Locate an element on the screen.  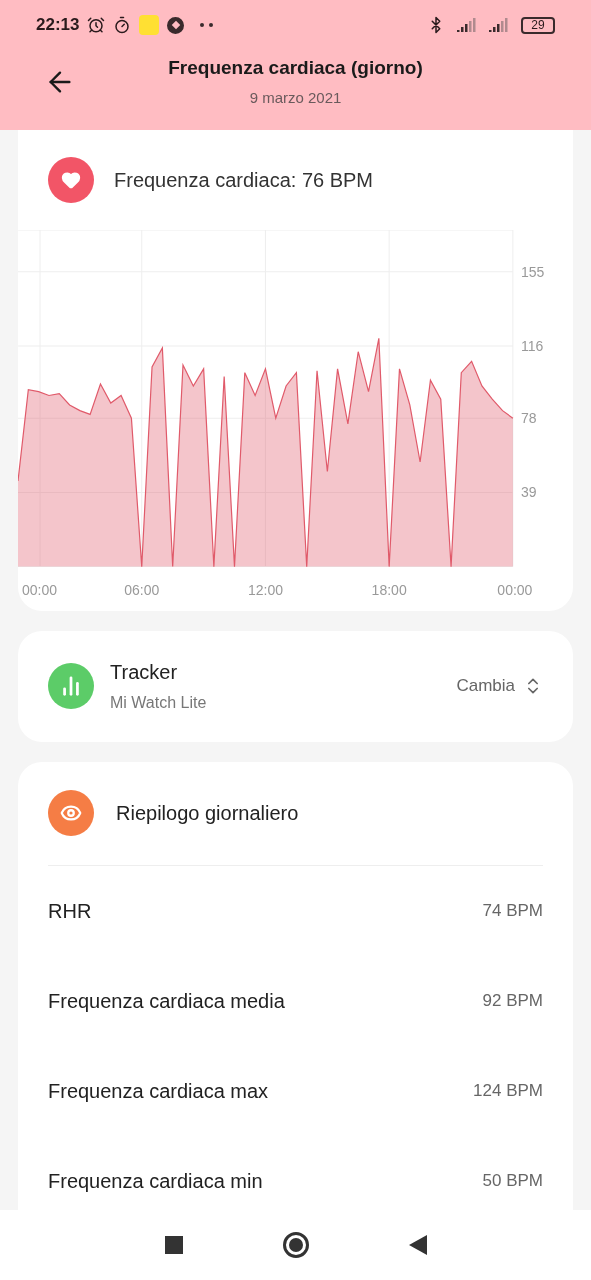
home-button is located at coordinates (295, 1245).